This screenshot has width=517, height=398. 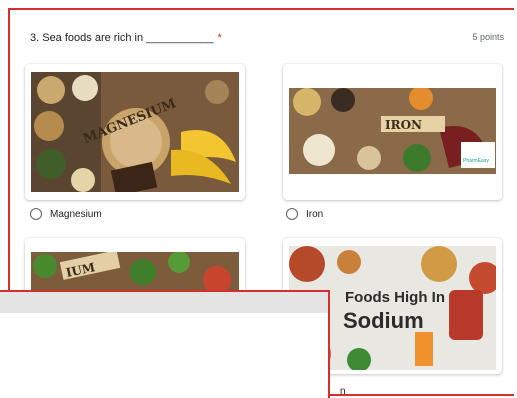 I want to click on question-title: 3. Sea foods are rich in ___________ *, so click(x=126, y=38).